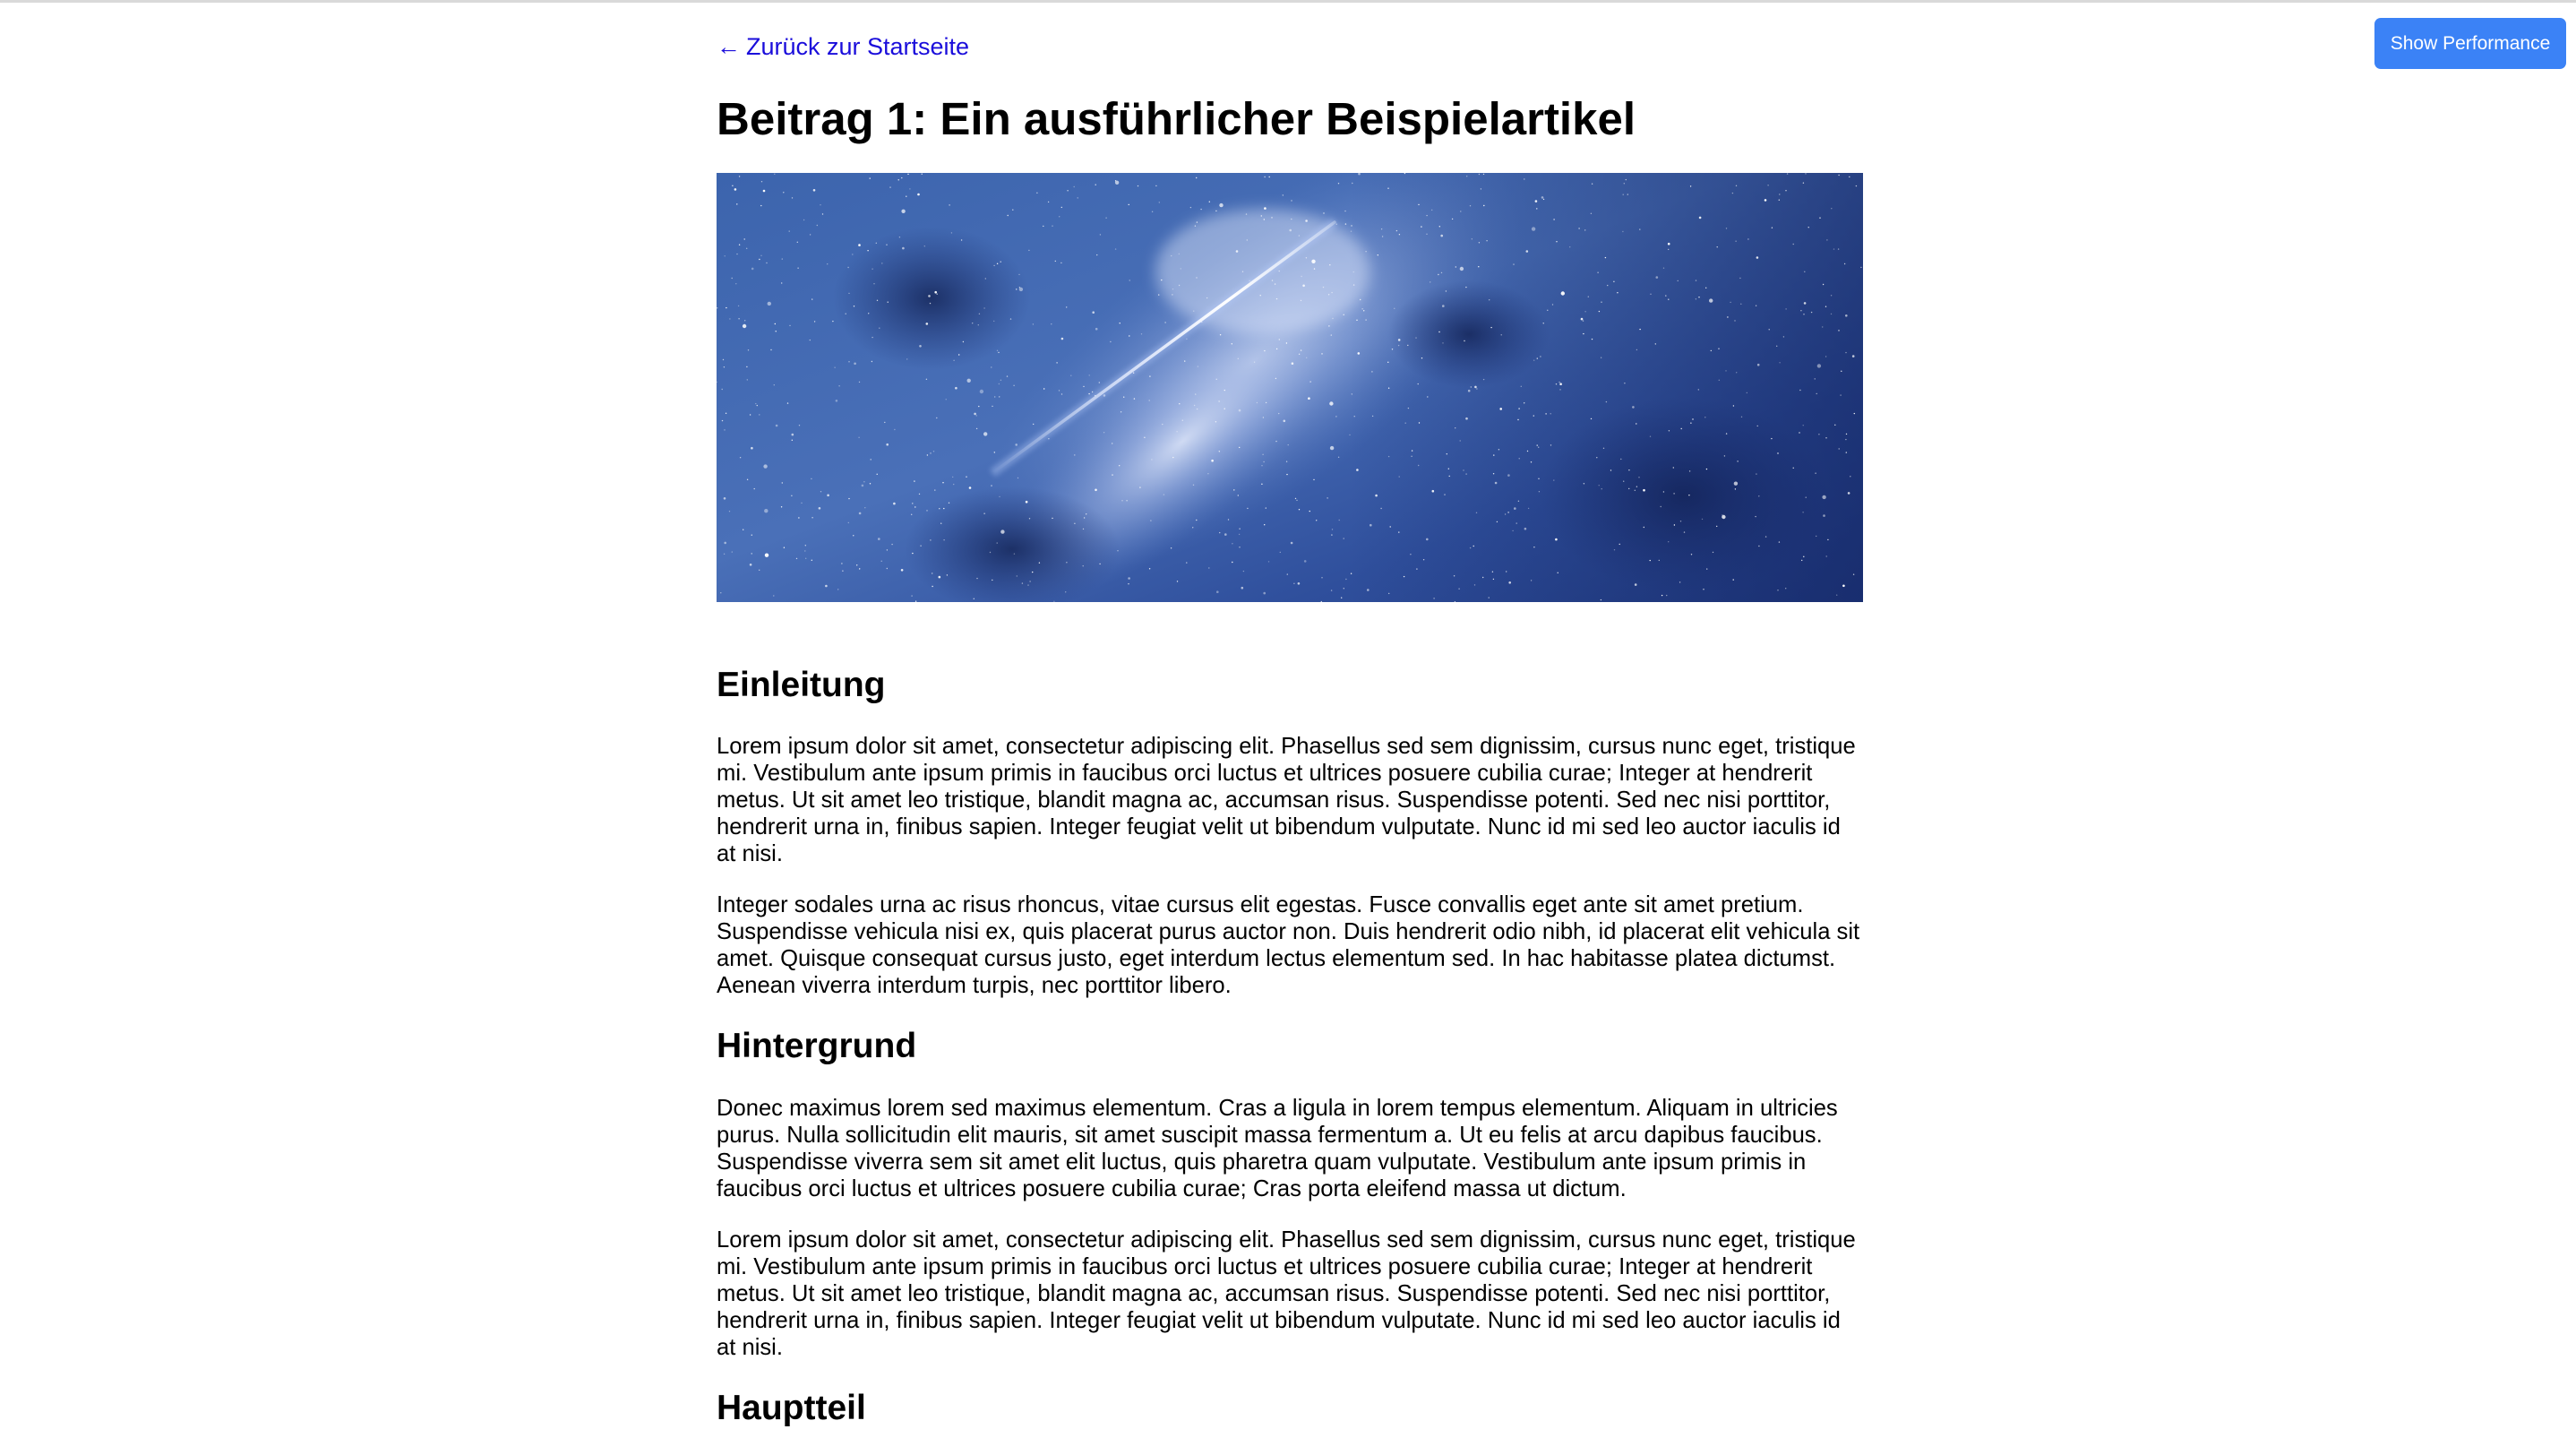 The width and height of the screenshot is (2576, 1455). What do you see at coordinates (2470, 43) in the screenshot?
I see `show-performance-button: Show Performance` at bounding box center [2470, 43].